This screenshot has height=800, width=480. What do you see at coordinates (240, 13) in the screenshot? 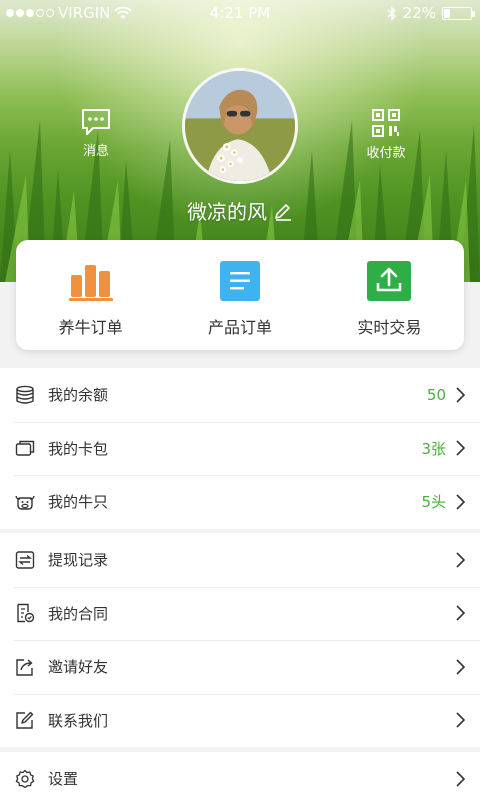
I see `status-bar: VIRGIN 4:21 PM 22%` at bounding box center [240, 13].